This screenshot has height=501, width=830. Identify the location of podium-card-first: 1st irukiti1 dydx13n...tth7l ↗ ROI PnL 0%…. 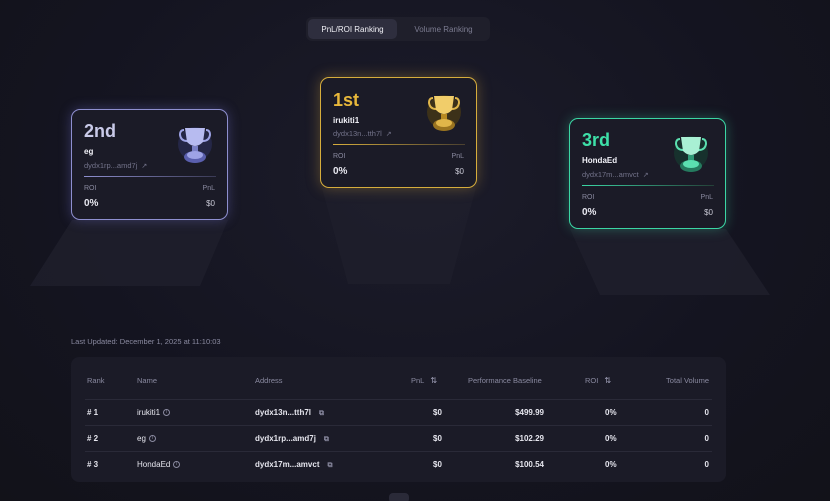
(398, 132).